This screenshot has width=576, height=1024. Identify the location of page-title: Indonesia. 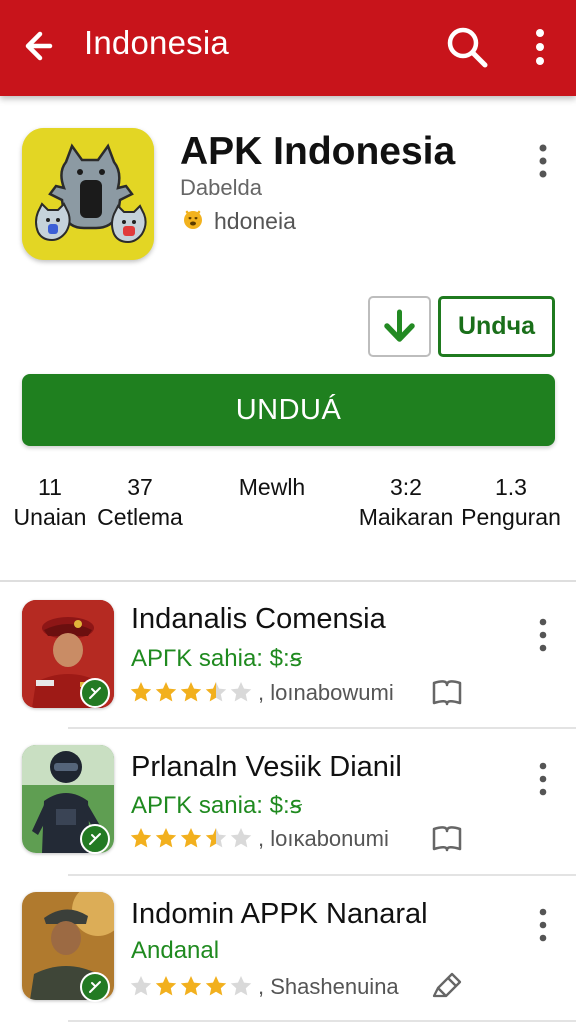
(156, 42).